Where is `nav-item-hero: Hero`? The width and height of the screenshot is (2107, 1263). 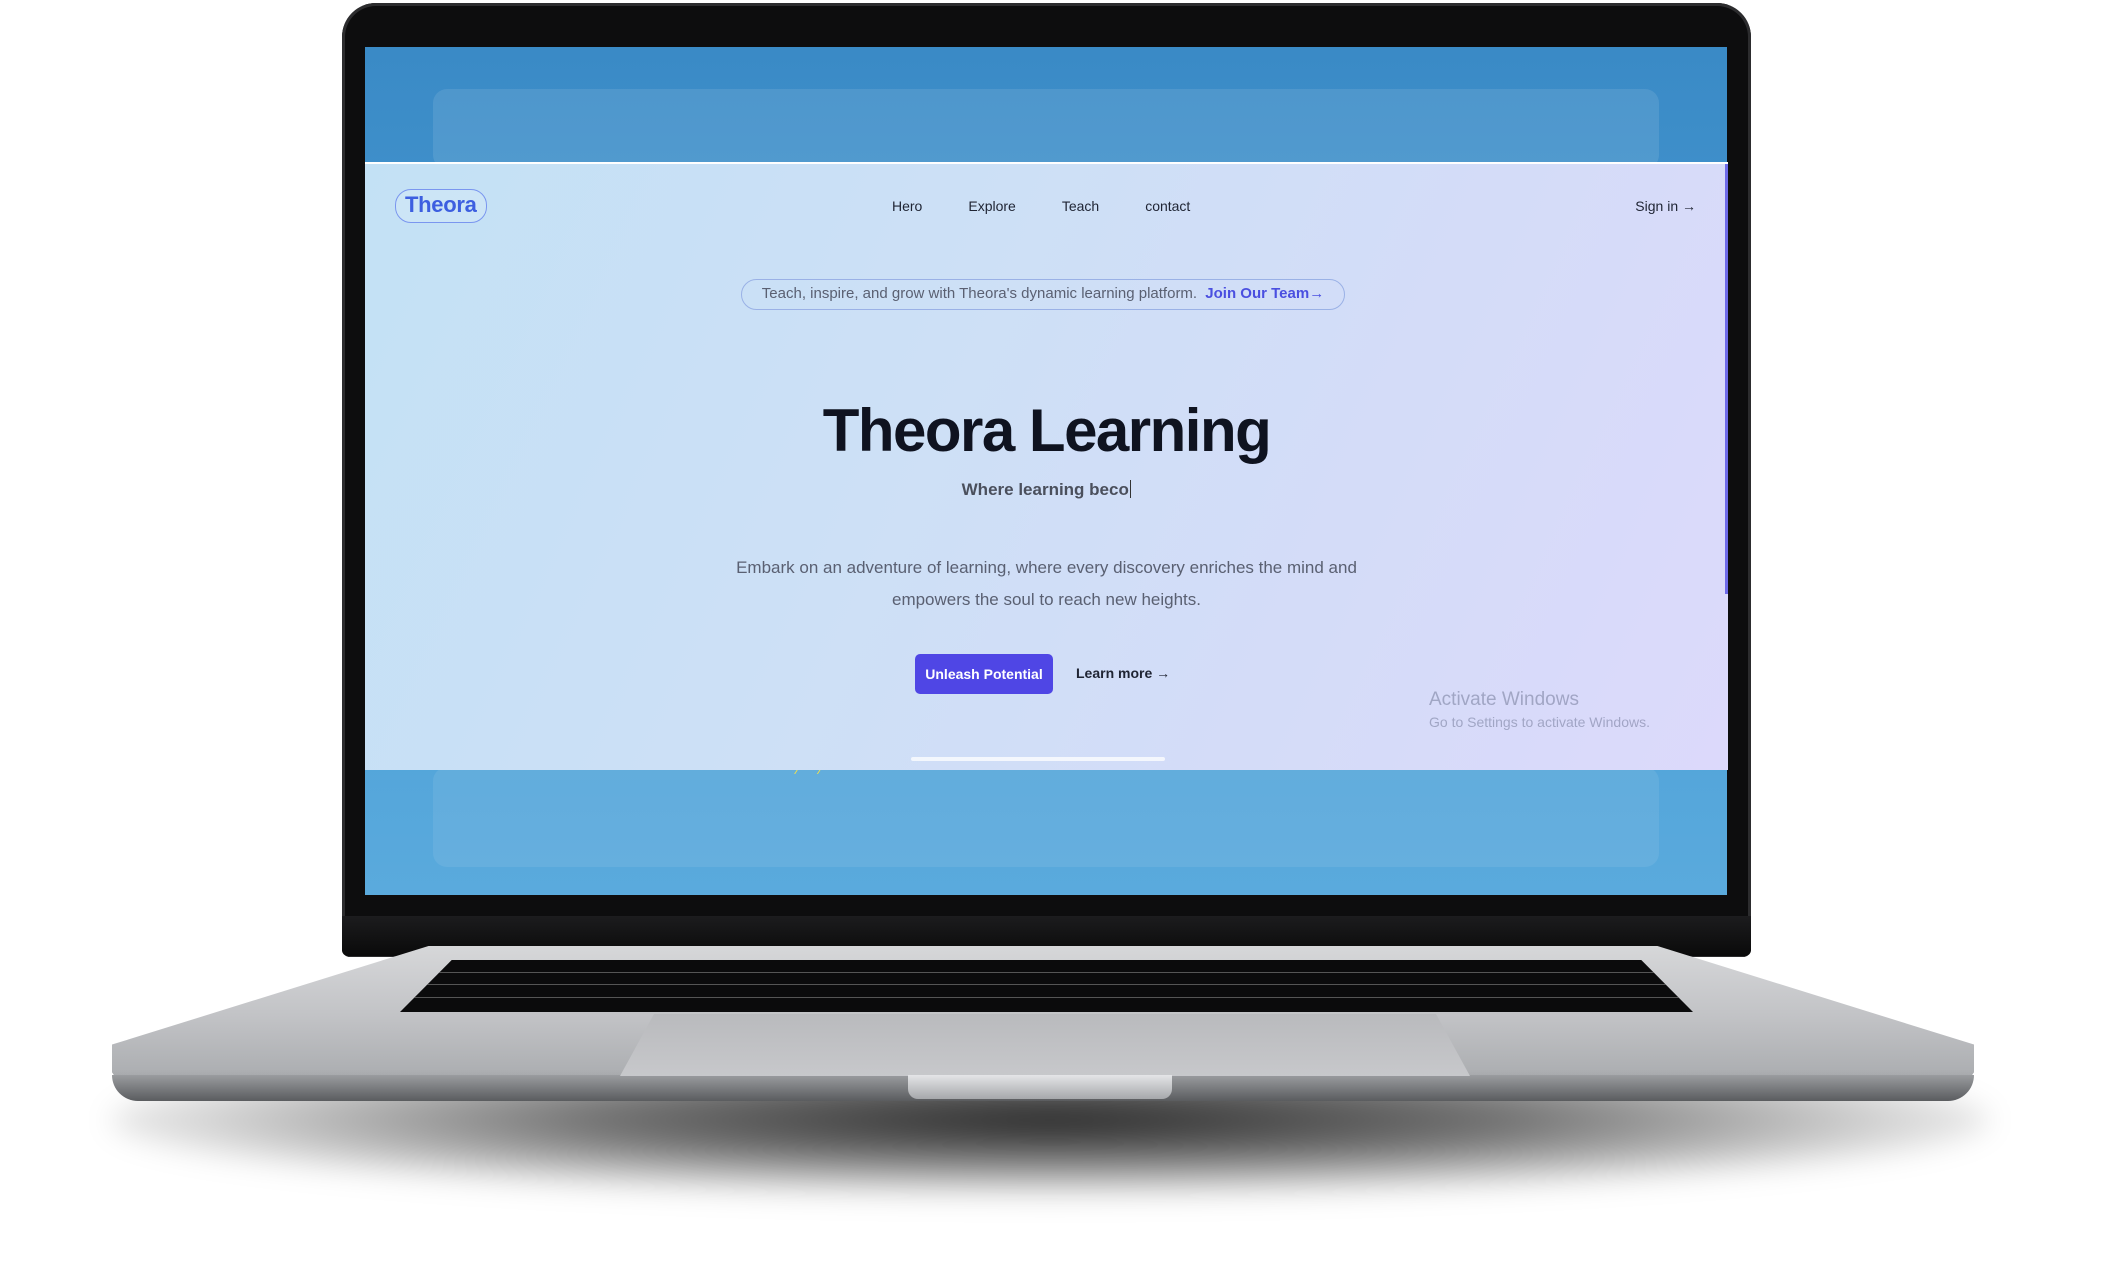 nav-item-hero: Hero is located at coordinates (907, 206).